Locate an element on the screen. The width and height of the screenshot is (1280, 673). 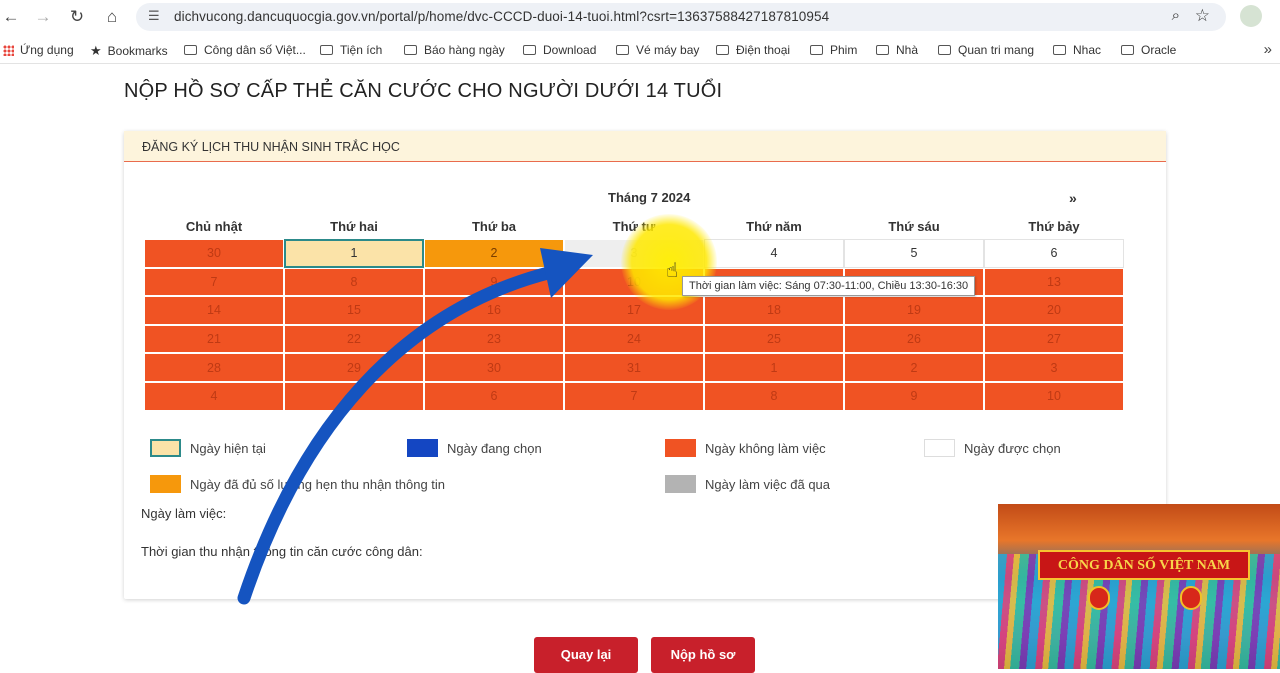
police-emblem-icon is located at coordinates (1191, 598).